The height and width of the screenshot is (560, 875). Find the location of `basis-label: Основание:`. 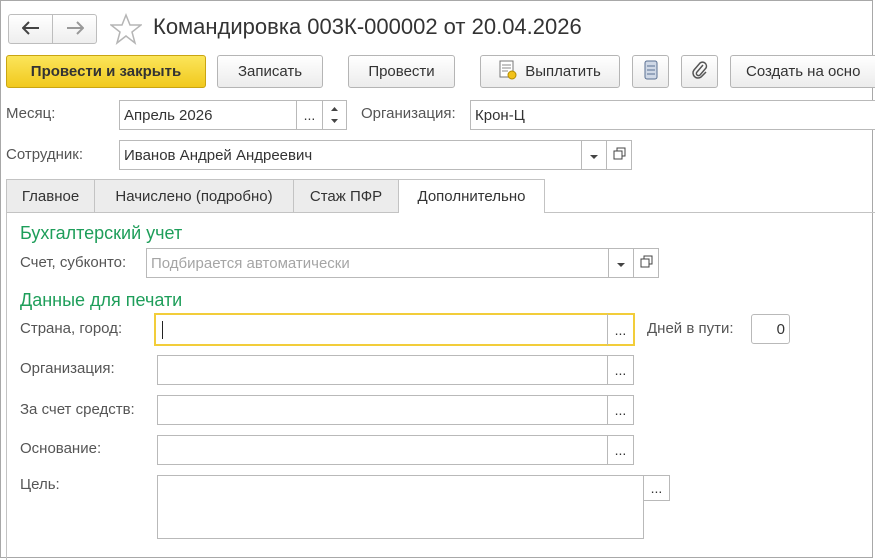

basis-label: Основание: is located at coordinates (61, 448).